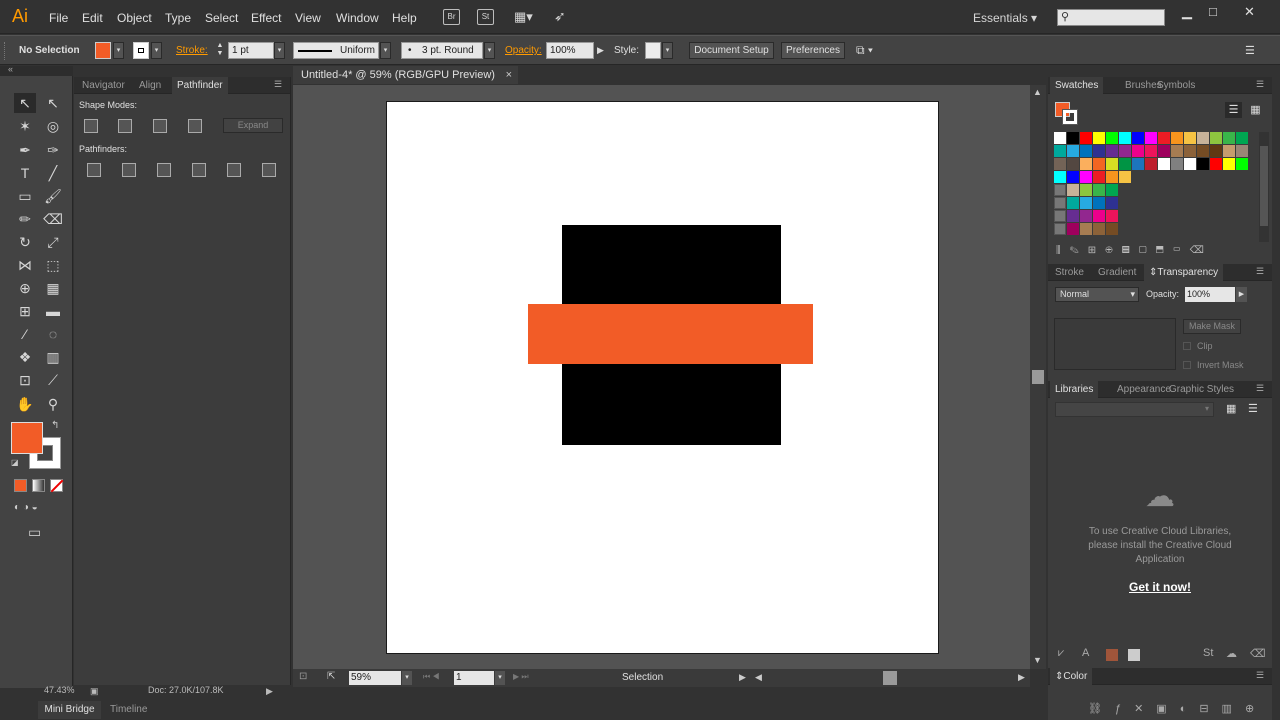  What do you see at coordinates (331, 676) in the screenshot?
I see `share-icon: ⇱` at bounding box center [331, 676].